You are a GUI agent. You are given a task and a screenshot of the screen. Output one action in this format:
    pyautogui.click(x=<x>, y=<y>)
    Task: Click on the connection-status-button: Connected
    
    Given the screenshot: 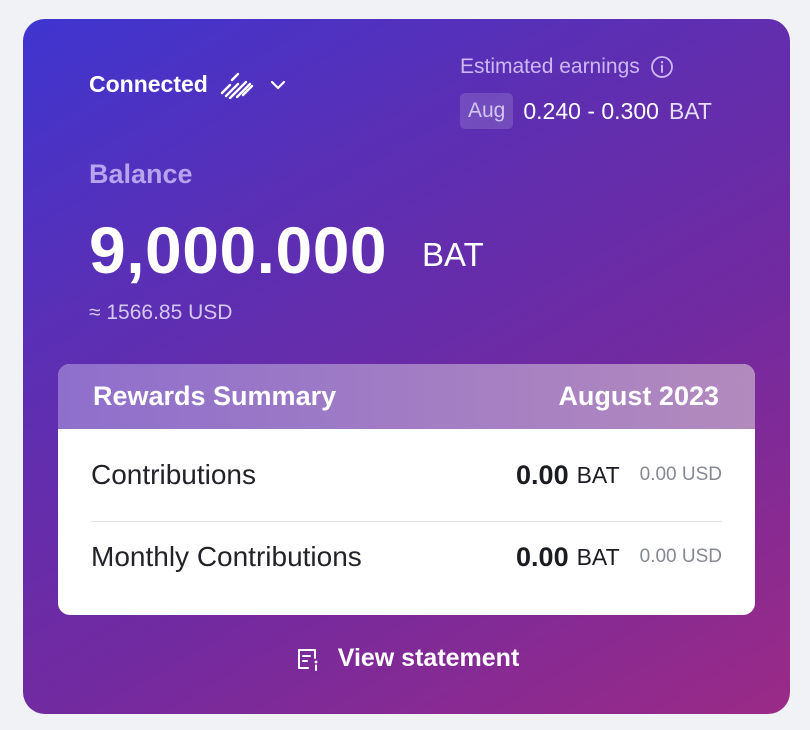 What is the action you would take?
    pyautogui.click(x=188, y=84)
    